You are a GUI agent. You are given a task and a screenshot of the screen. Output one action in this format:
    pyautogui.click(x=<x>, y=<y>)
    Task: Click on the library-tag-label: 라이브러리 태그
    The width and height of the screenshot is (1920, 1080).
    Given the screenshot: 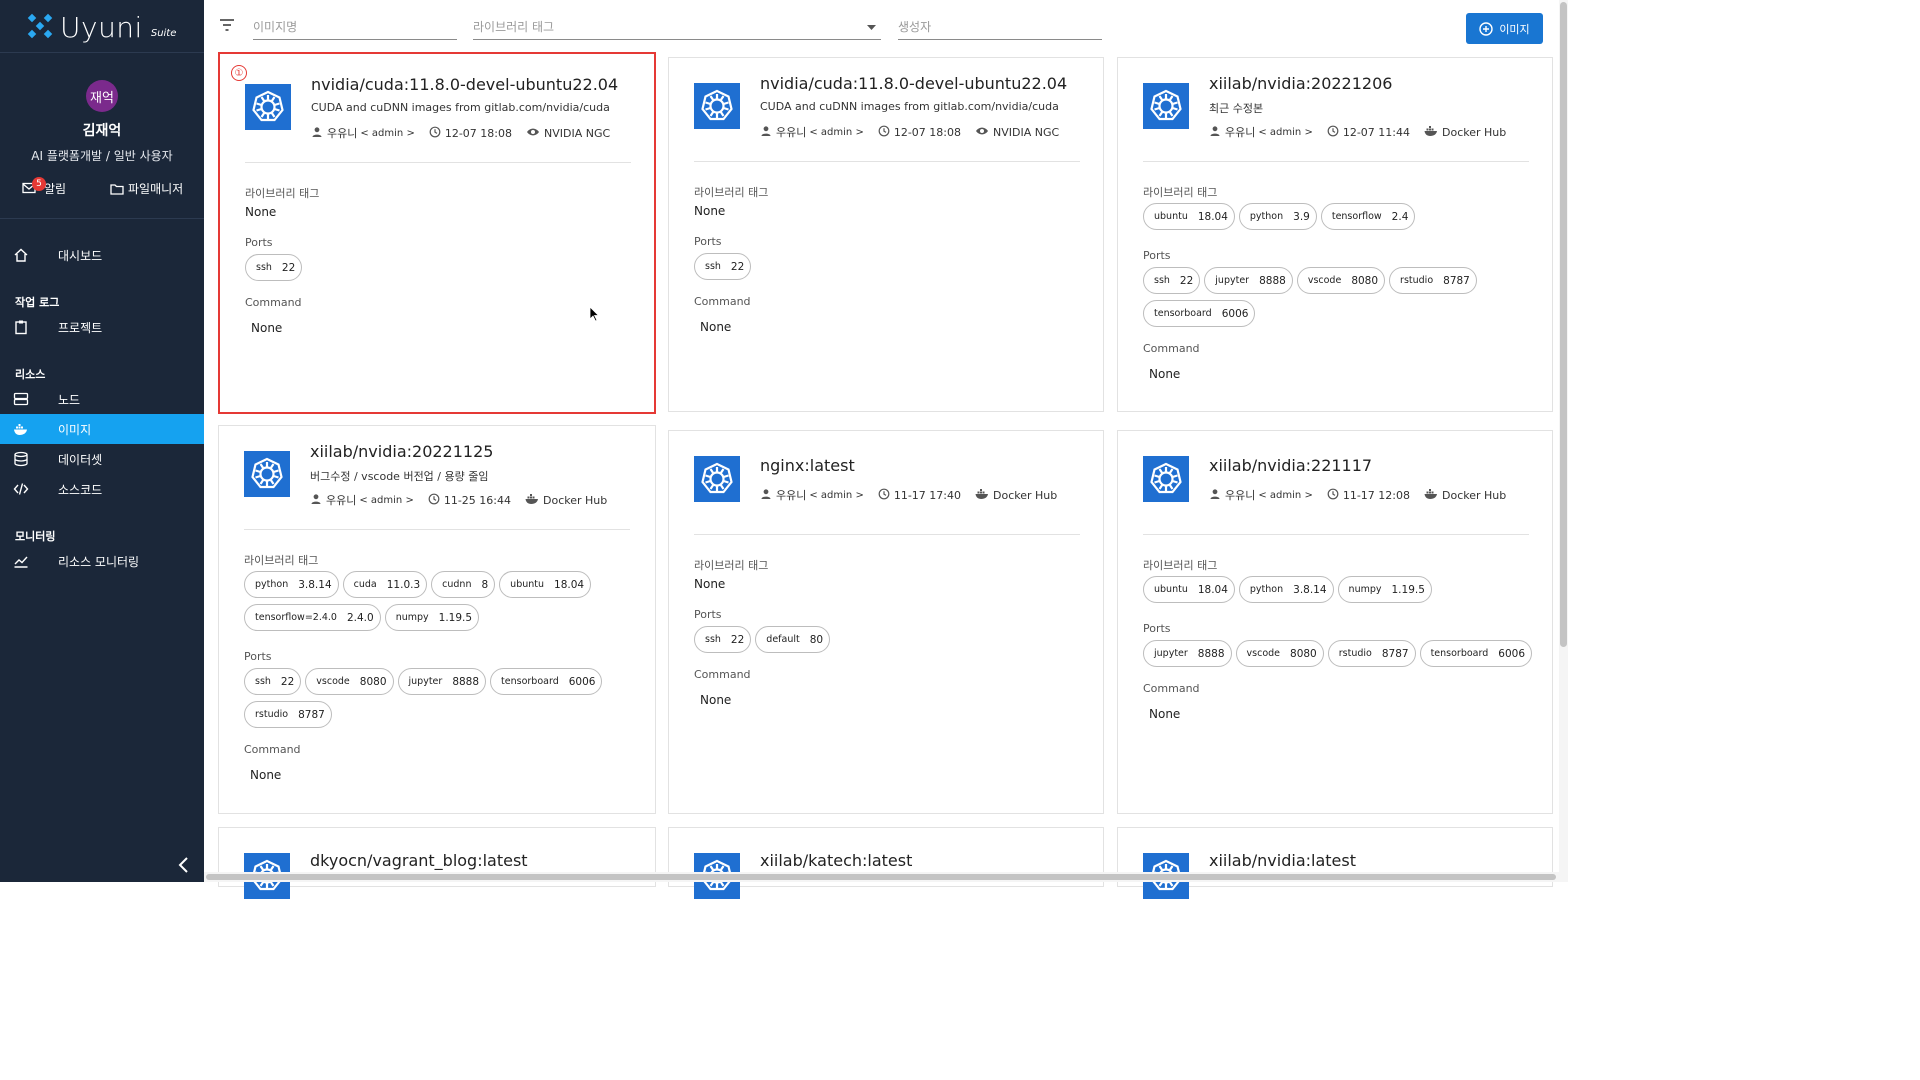 What is the action you would take?
    pyautogui.click(x=281, y=560)
    